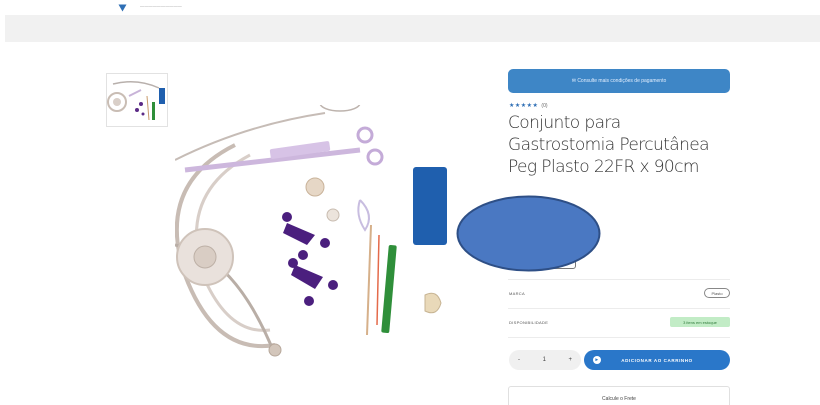  Describe the element at coordinates (700, 322) in the screenshot. I see `stock-badge: 3 itens em estoque` at that location.